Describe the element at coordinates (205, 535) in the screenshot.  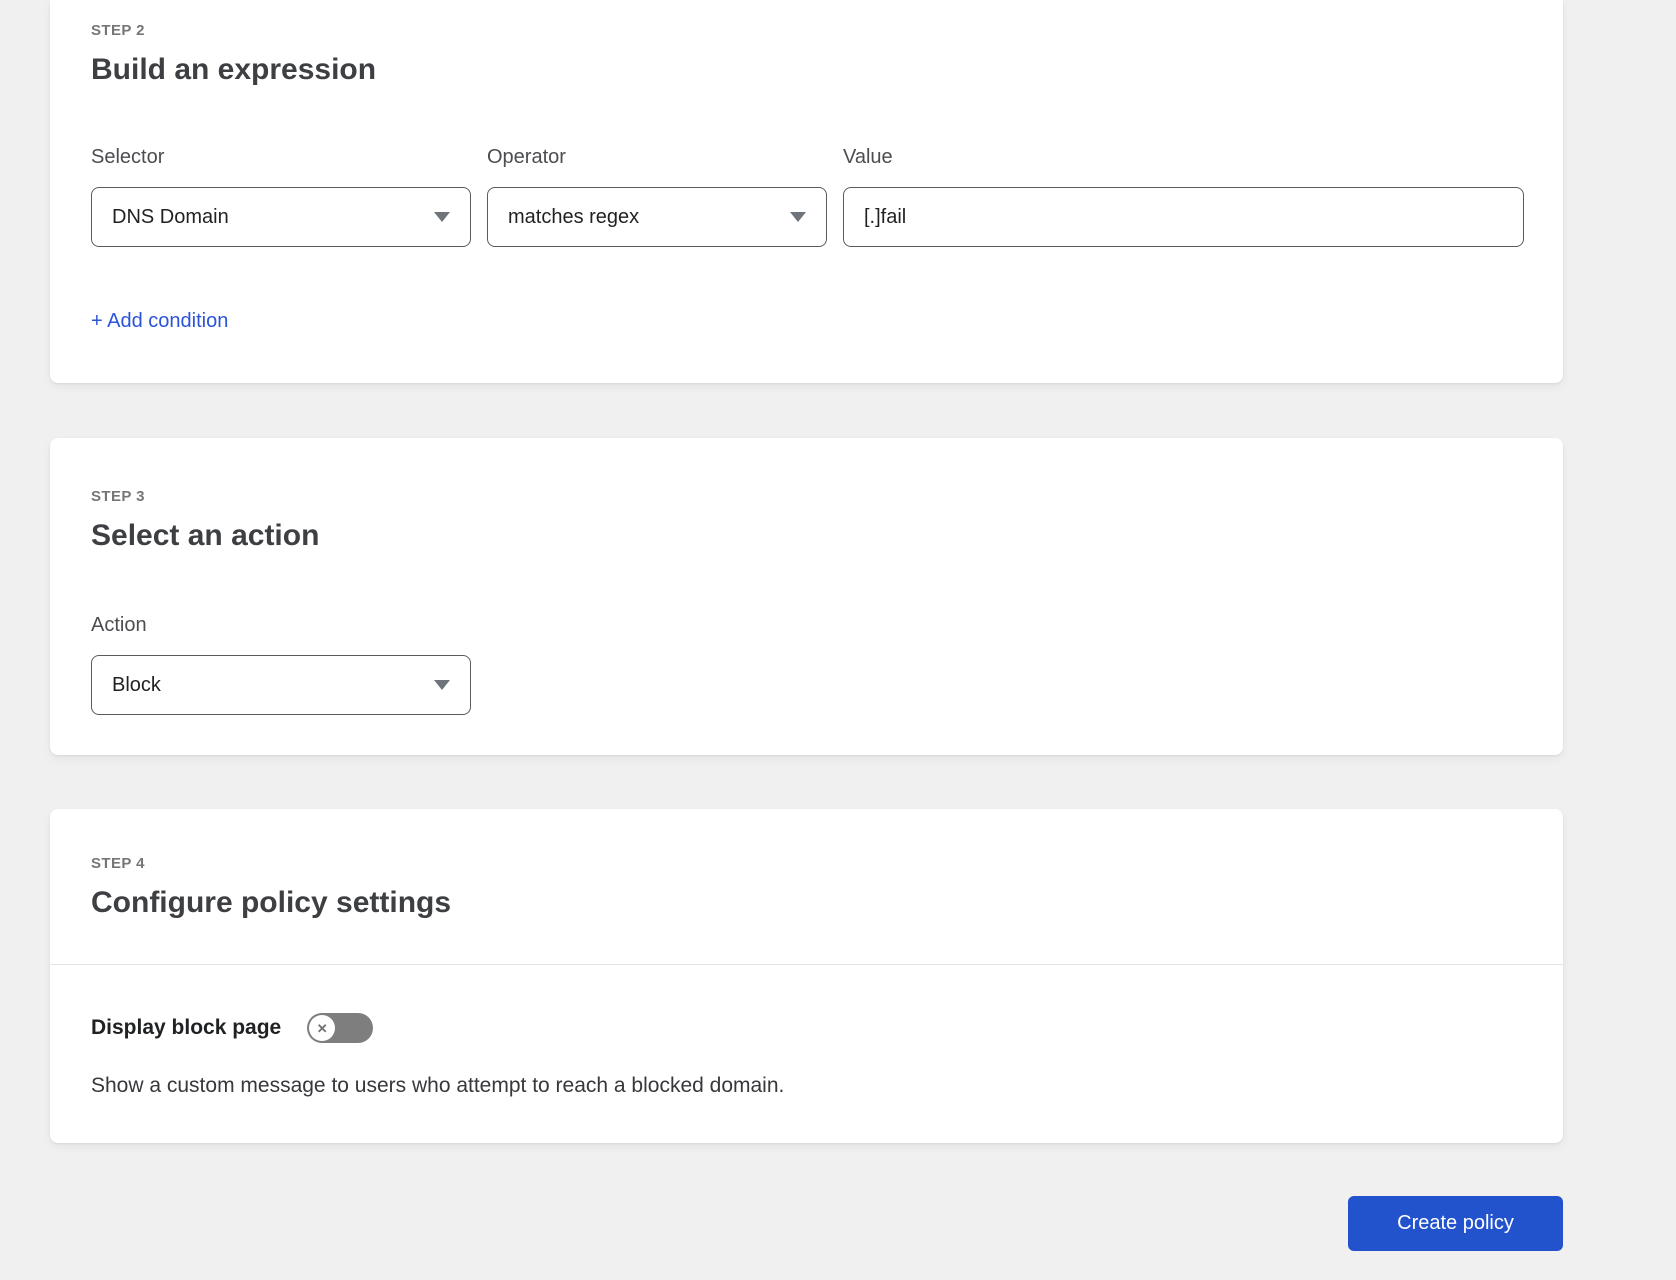
I see `step3-title: Select an action` at that location.